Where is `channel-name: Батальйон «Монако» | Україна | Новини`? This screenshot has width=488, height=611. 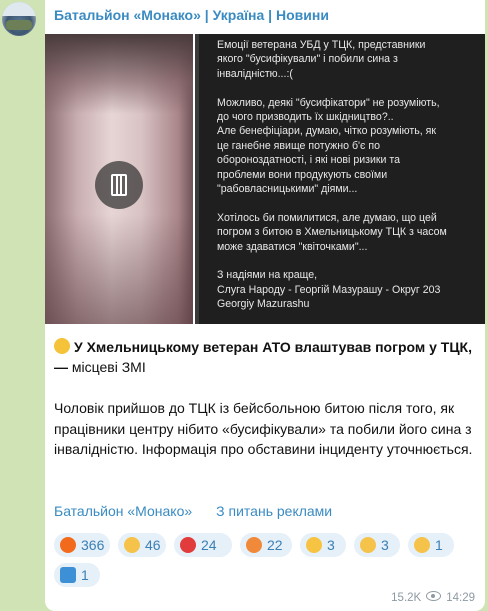
channel-name: Батальйон «Монако» | Україна | Новини is located at coordinates (191, 15).